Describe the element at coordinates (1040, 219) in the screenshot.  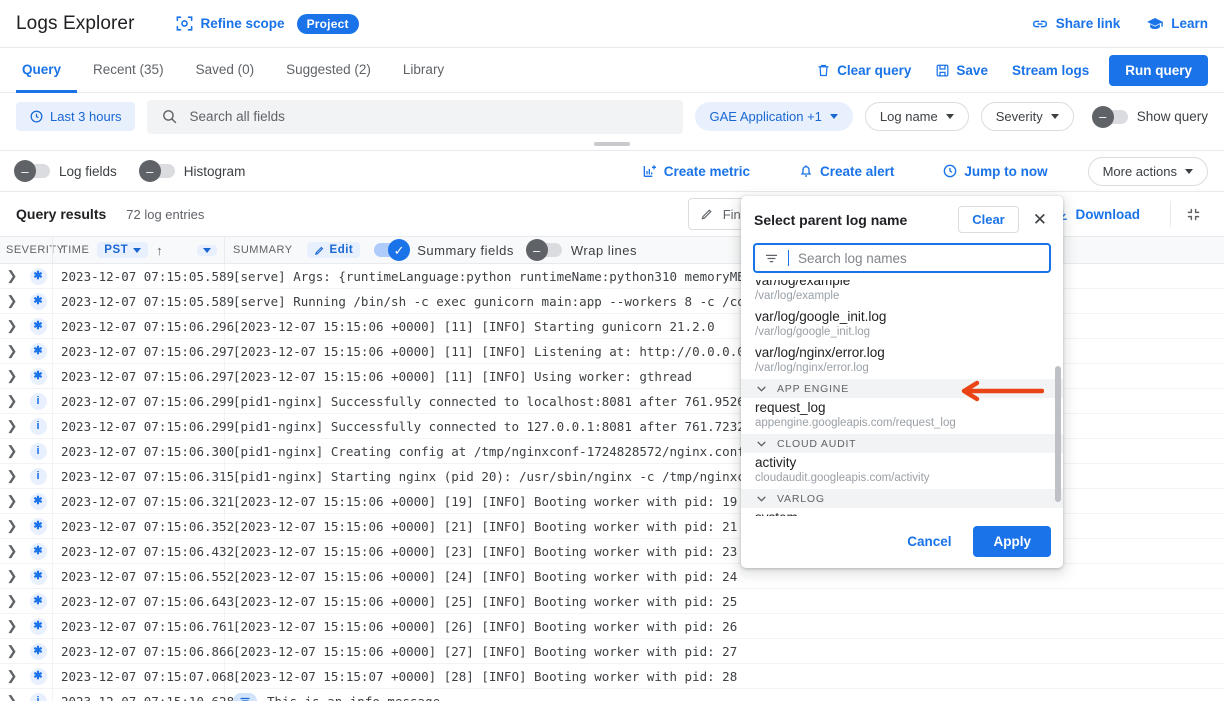
I see `close-icon: ✕` at that location.